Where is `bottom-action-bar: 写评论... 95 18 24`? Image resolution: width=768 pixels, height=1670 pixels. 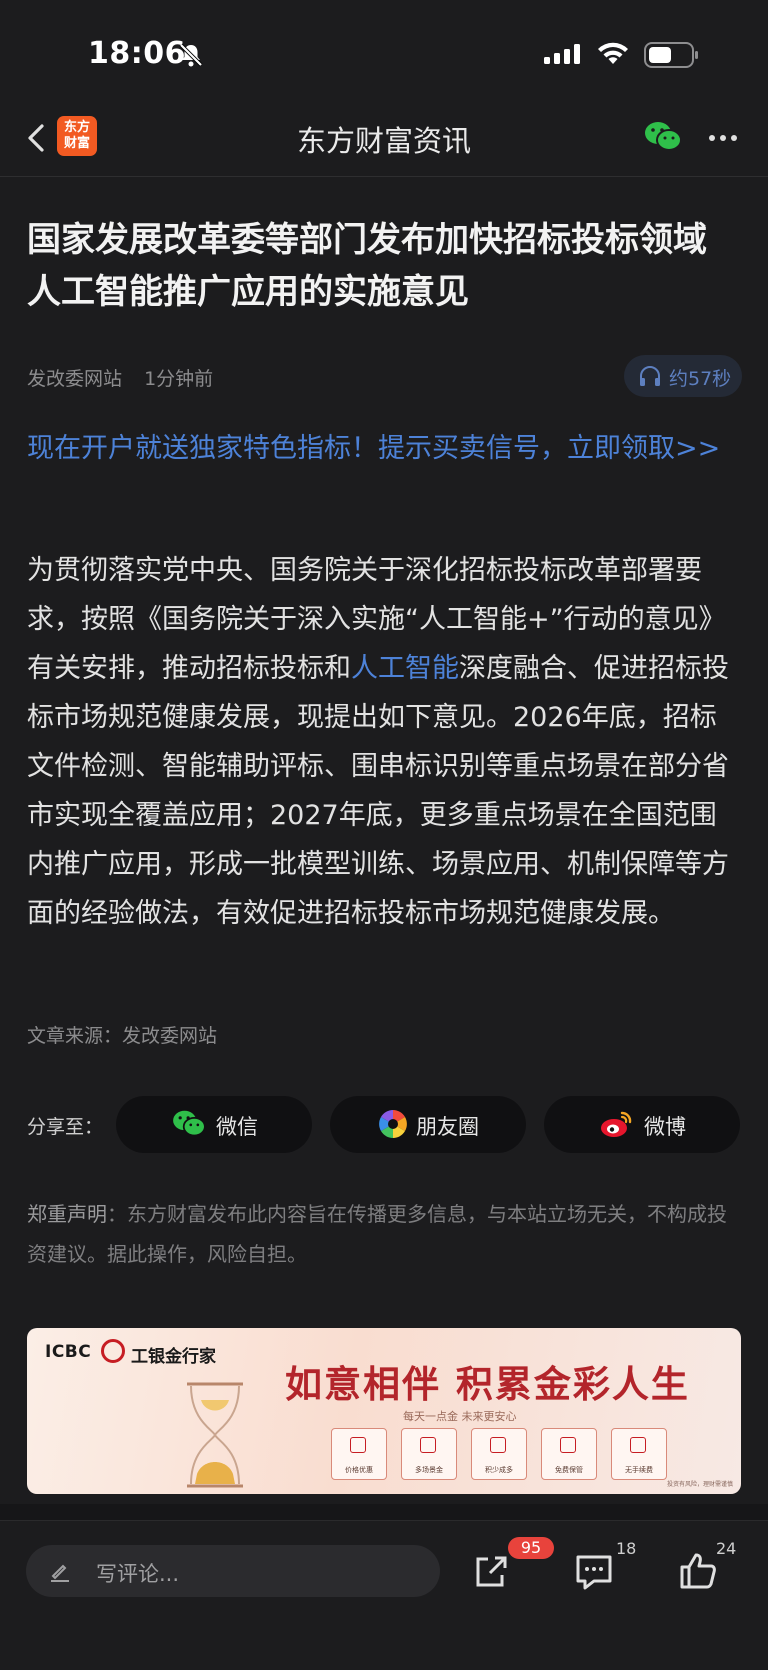
bottom-action-bar: 写评论... 95 18 24 is located at coordinates (384, 1595).